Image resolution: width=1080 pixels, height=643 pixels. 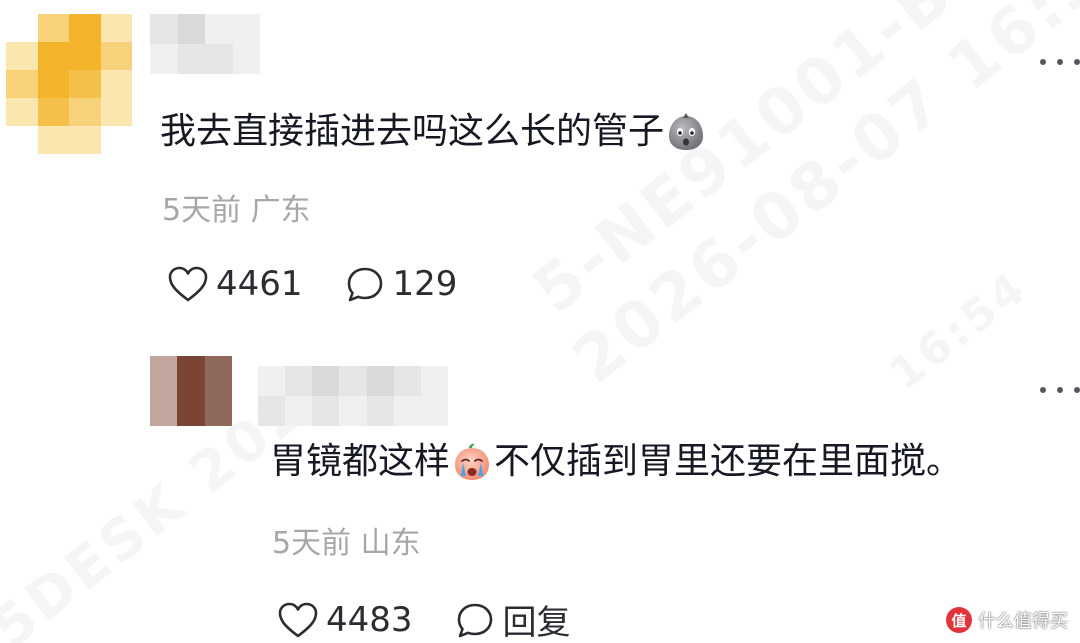 I want to click on site-watermark: 值 什么值得买, so click(x=1007, y=620).